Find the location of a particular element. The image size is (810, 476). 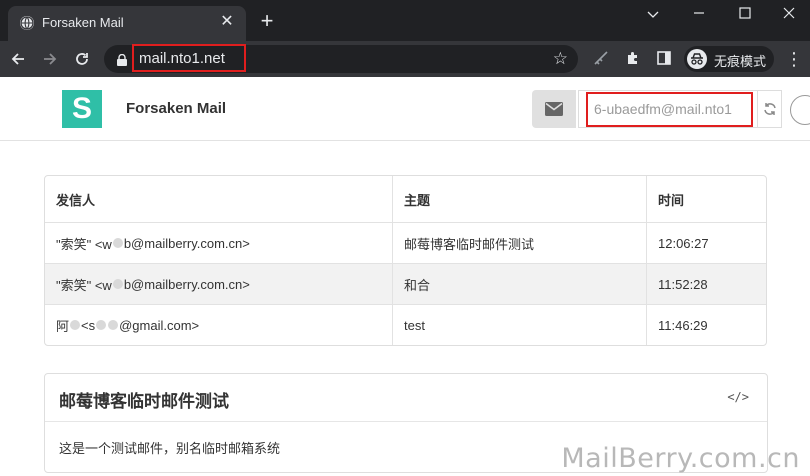

subject-cell: 和合 is located at coordinates (519, 284).